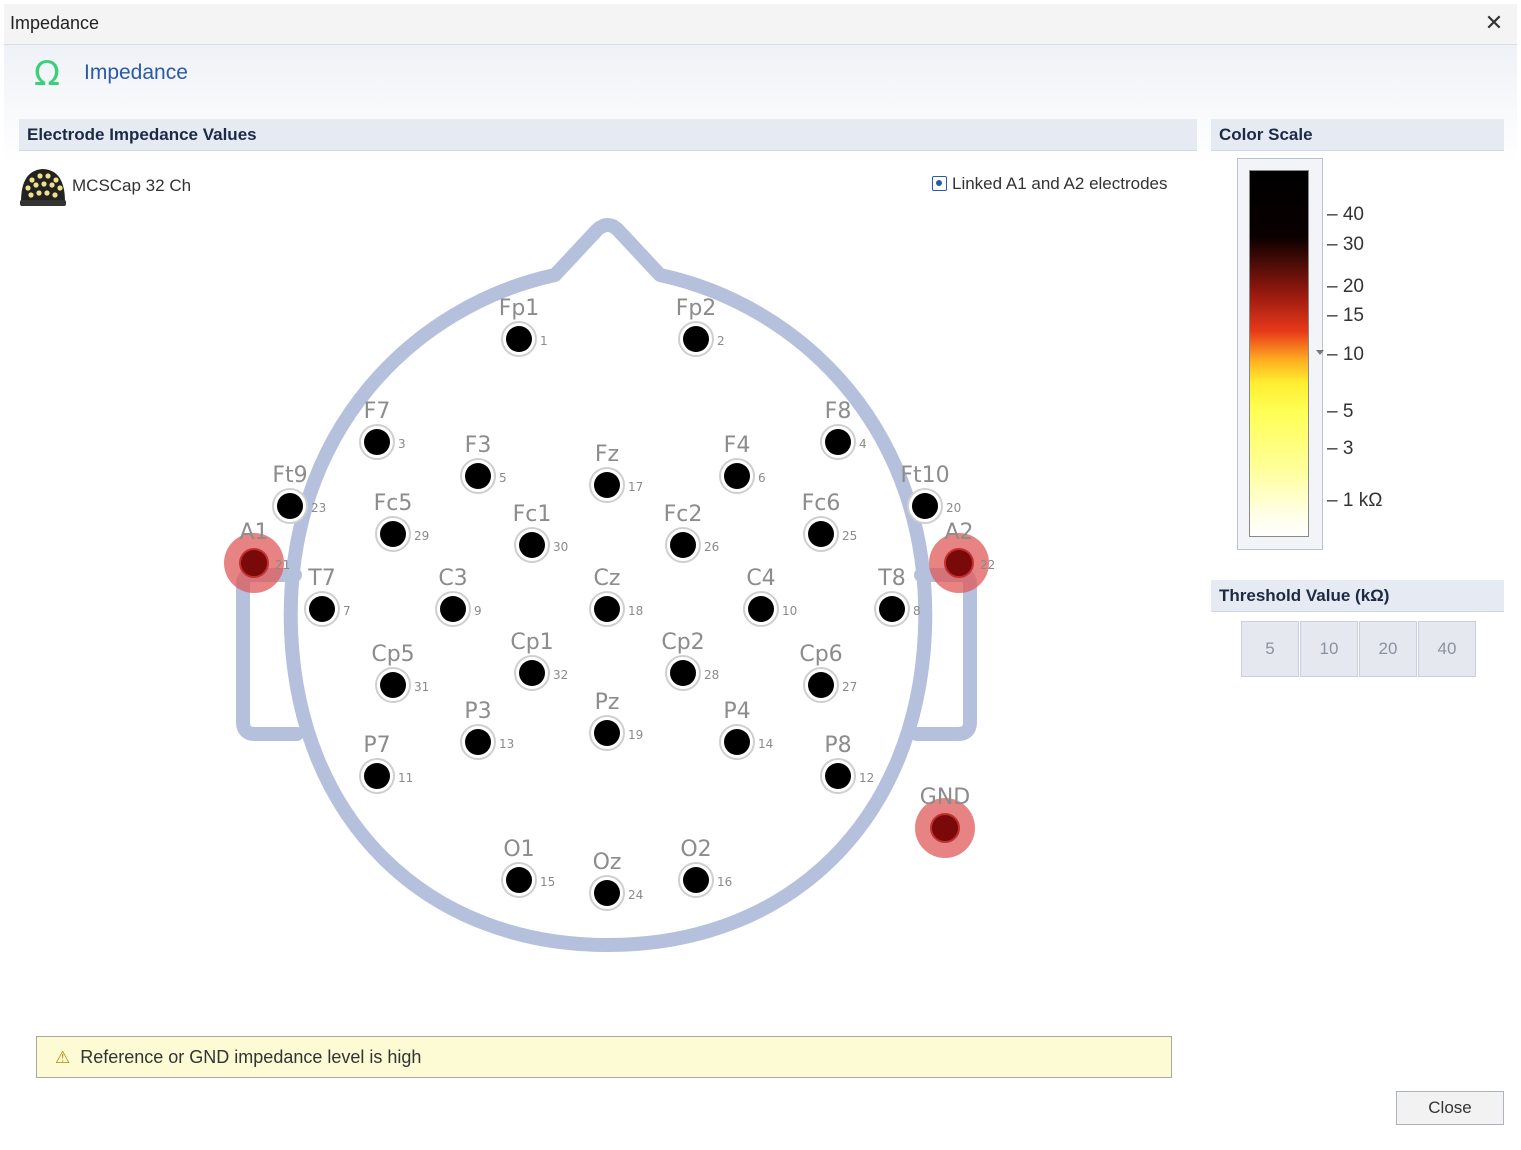  Describe the element at coordinates (523, 326) in the screenshot. I see `electrode-fp1: Fp11` at that location.